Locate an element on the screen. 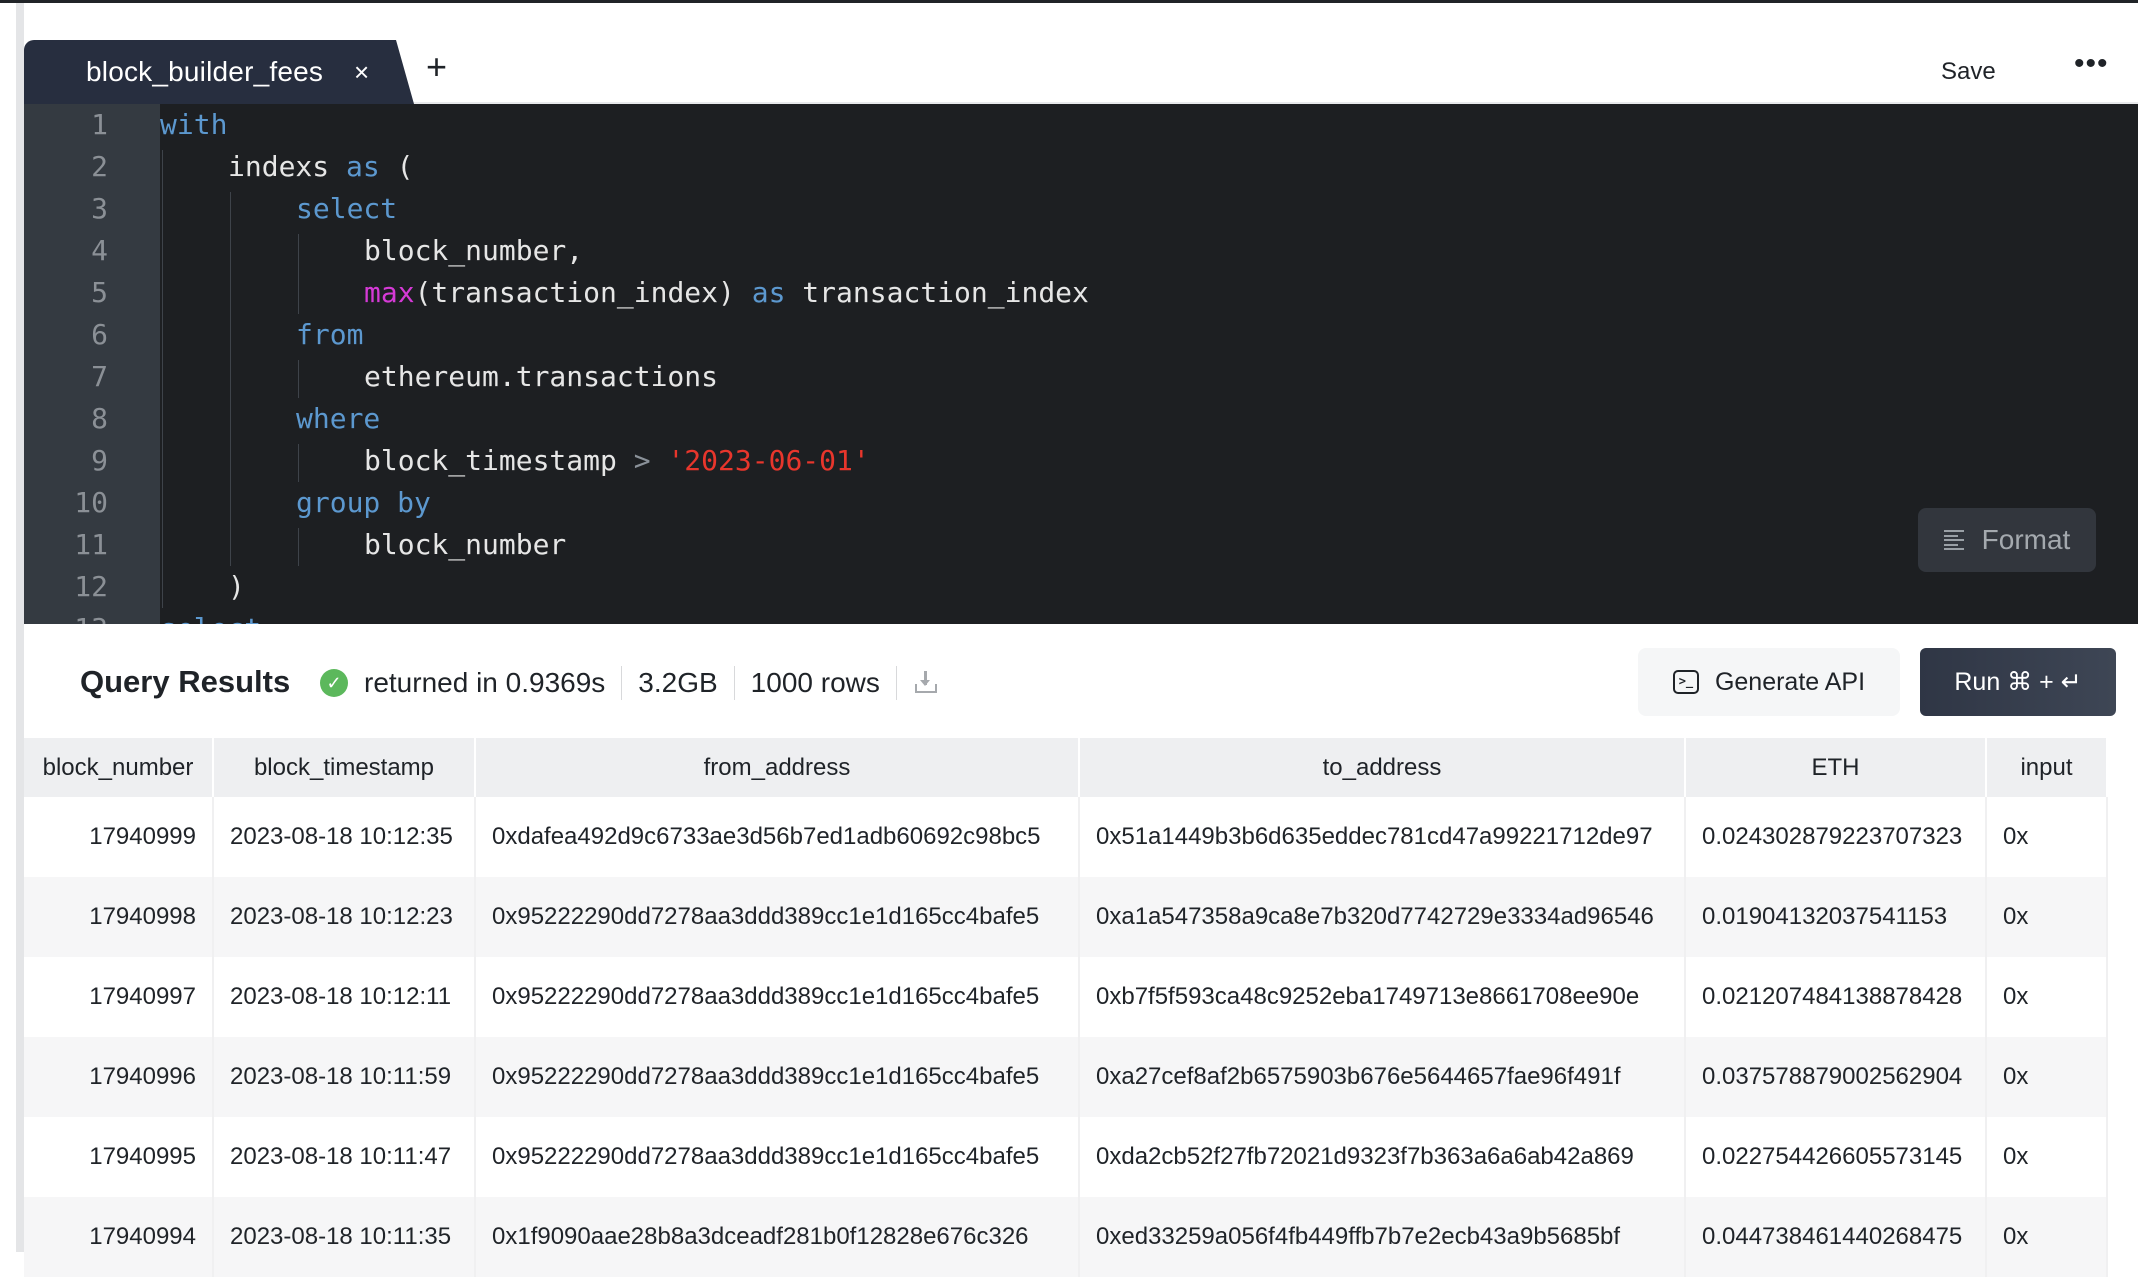 This screenshot has width=2138, height=1277. code-line: 11 block_number is located at coordinates (1081, 545).